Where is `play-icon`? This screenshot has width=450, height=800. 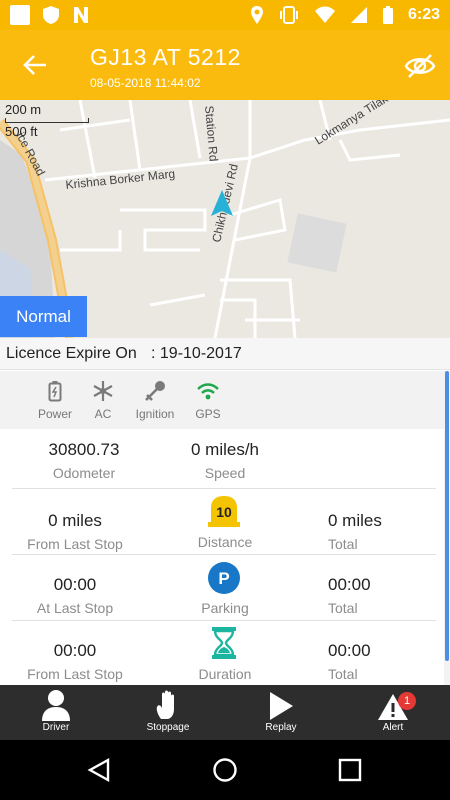
play-icon is located at coordinates (281, 706).